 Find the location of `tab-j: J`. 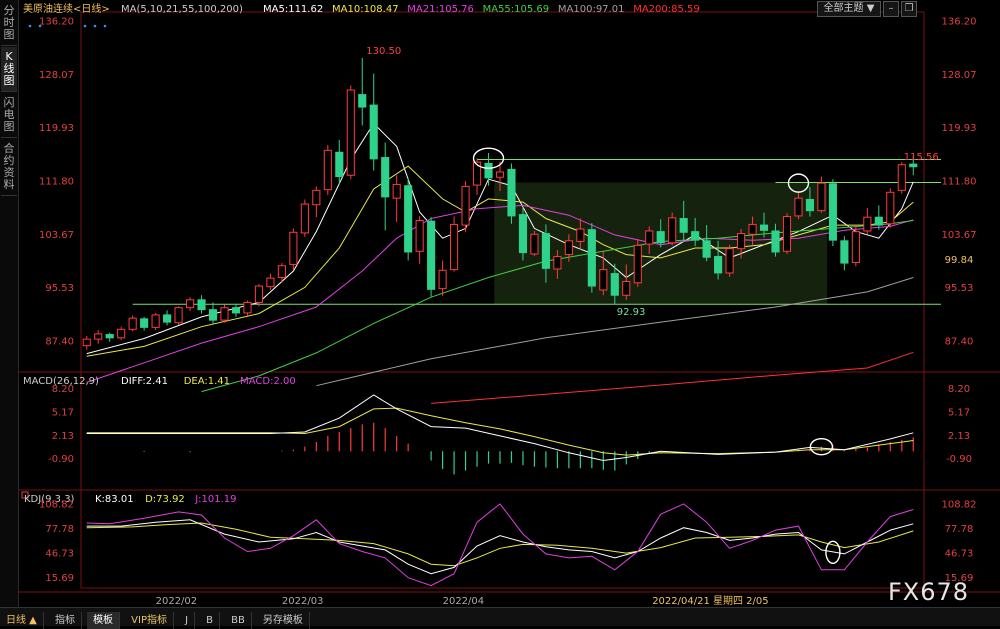

tab-j: J is located at coordinates (187, 620).